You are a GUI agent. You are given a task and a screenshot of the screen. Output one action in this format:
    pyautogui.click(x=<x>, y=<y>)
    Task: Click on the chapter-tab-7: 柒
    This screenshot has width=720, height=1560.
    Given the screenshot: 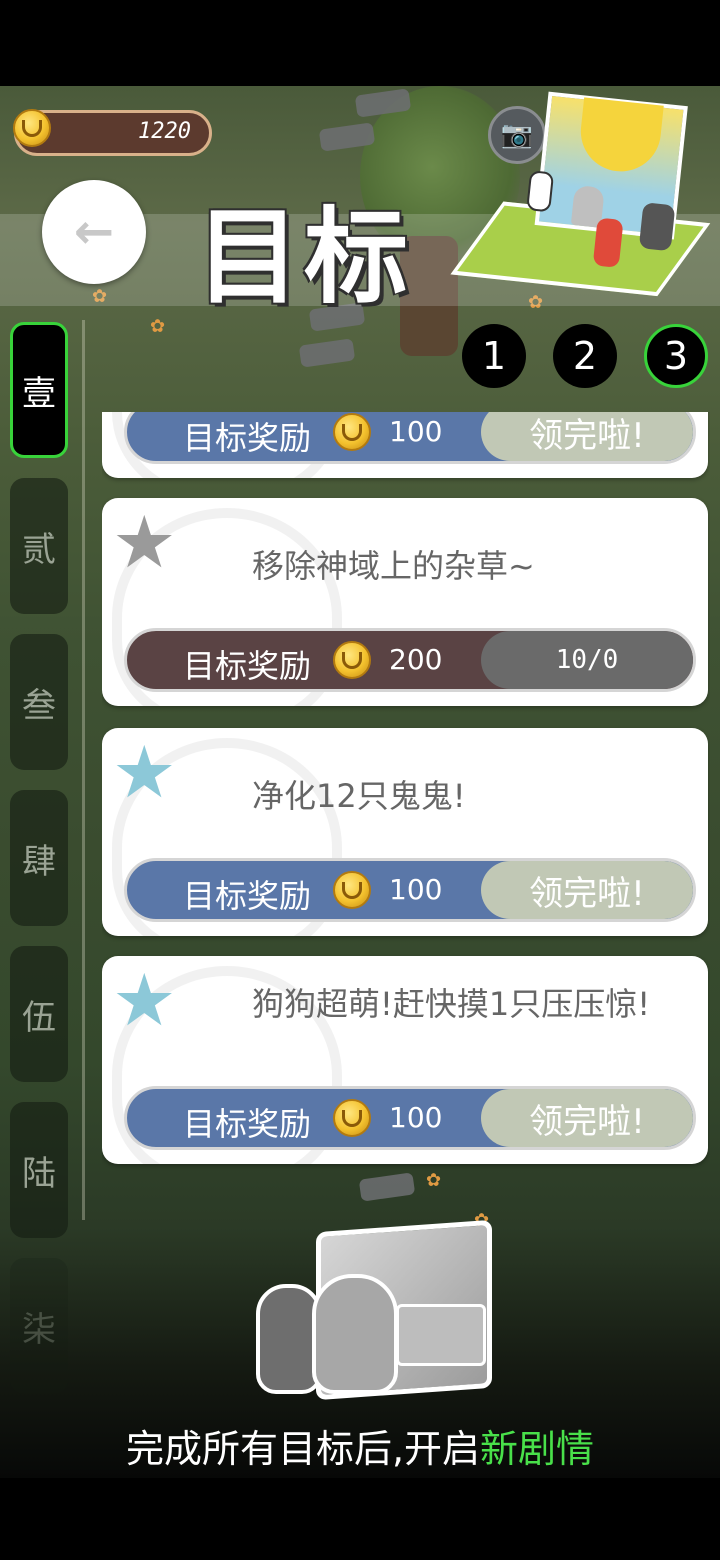 What is the action you would take?
    pyautogui.click(x=39, y=1326)
    